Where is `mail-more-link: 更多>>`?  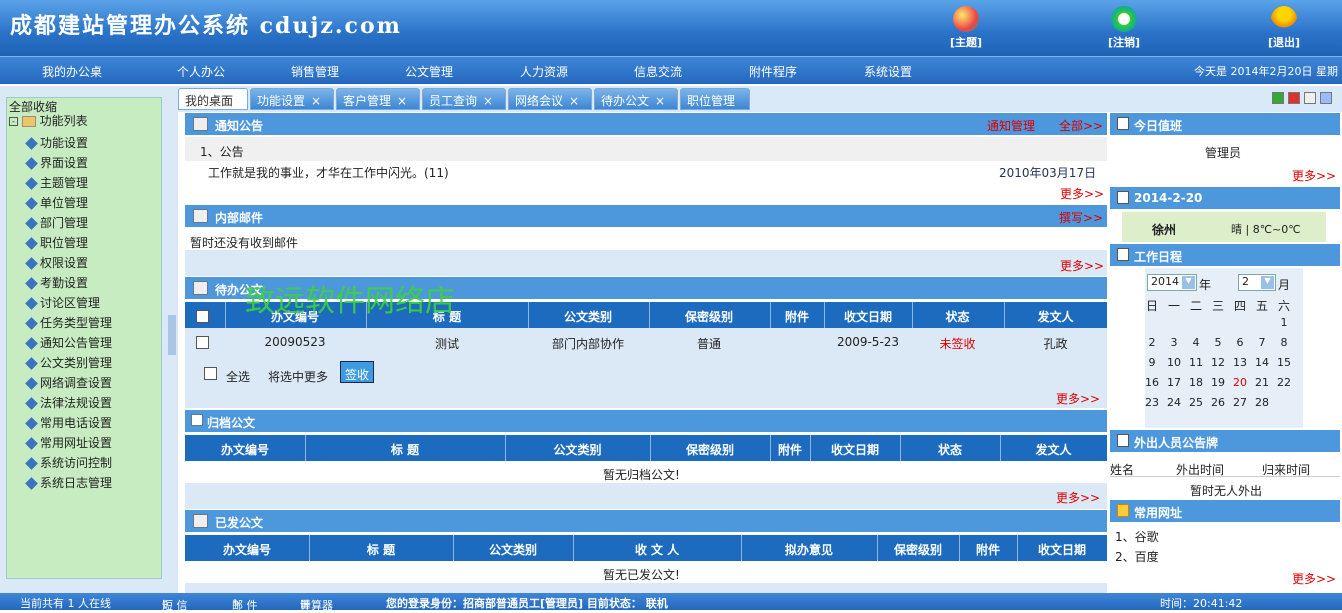
mail-more-link: 更多>> is located at coordinates (1082, 265).